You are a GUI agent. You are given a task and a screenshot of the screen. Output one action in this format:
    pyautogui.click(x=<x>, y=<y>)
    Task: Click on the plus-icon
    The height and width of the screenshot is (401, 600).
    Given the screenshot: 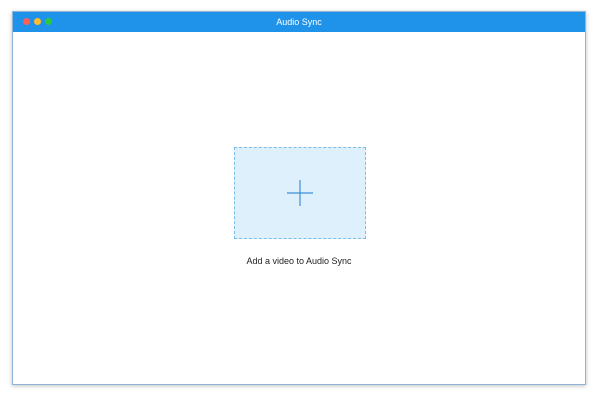 What is the action you would take?
    pyautogui.click(x=300, y=193)
    